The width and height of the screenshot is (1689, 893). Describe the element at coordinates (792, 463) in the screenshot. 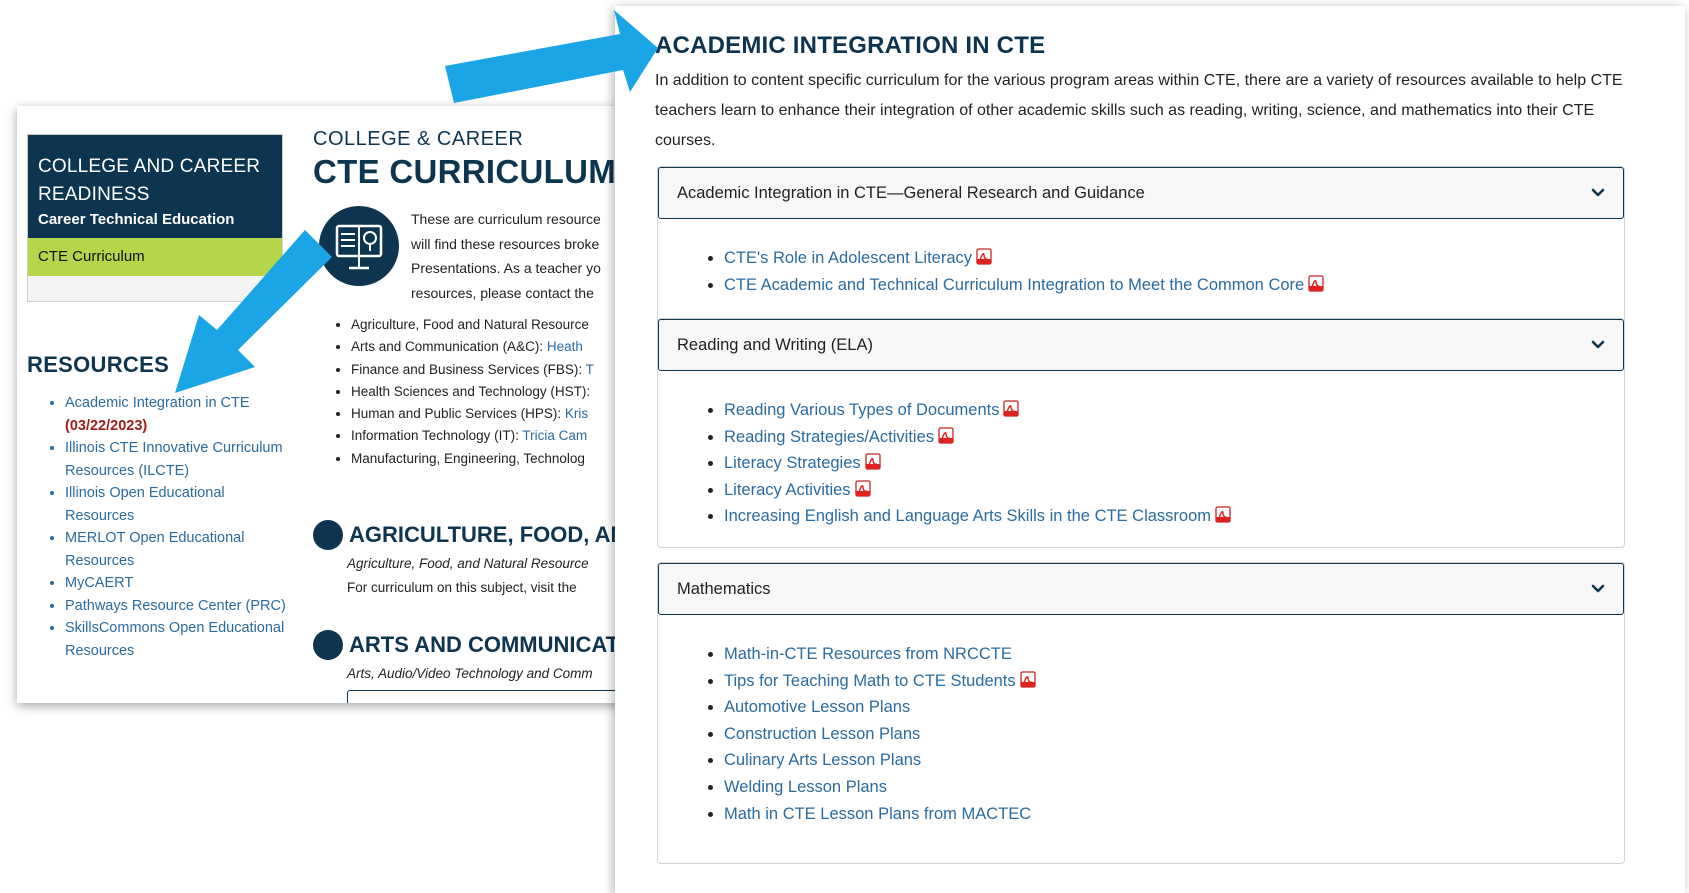

I see `resource-link: Literacy Strategies` at that location.